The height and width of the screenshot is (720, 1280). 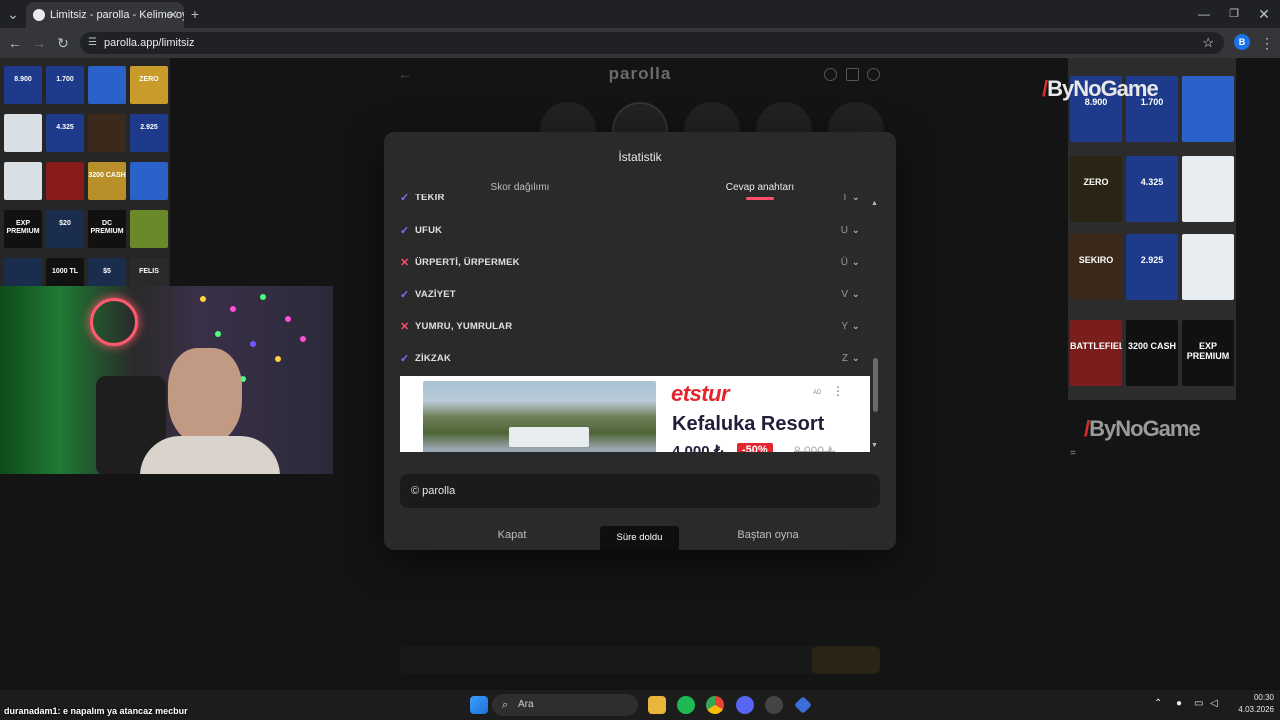 I want to click on answer-row: ✓ UFUK U ⌄, so click(x=630, y=231).